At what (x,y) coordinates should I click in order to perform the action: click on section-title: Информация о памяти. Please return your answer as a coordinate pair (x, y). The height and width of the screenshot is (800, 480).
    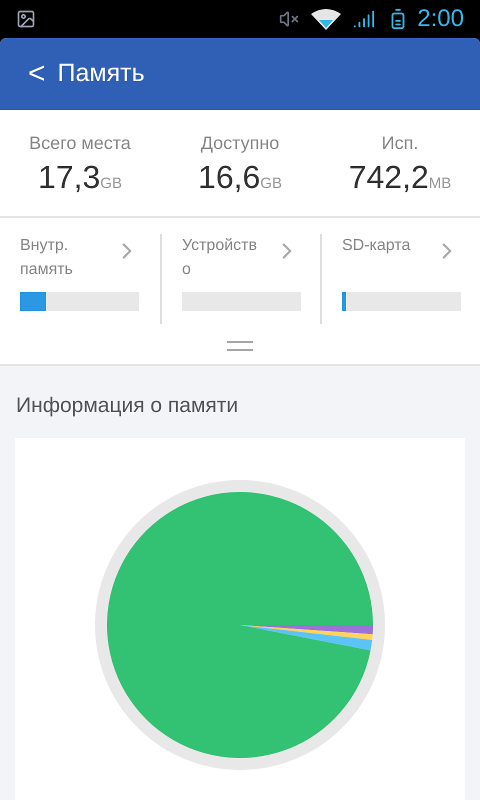
    Looking at the image, I should click on (127, 406).